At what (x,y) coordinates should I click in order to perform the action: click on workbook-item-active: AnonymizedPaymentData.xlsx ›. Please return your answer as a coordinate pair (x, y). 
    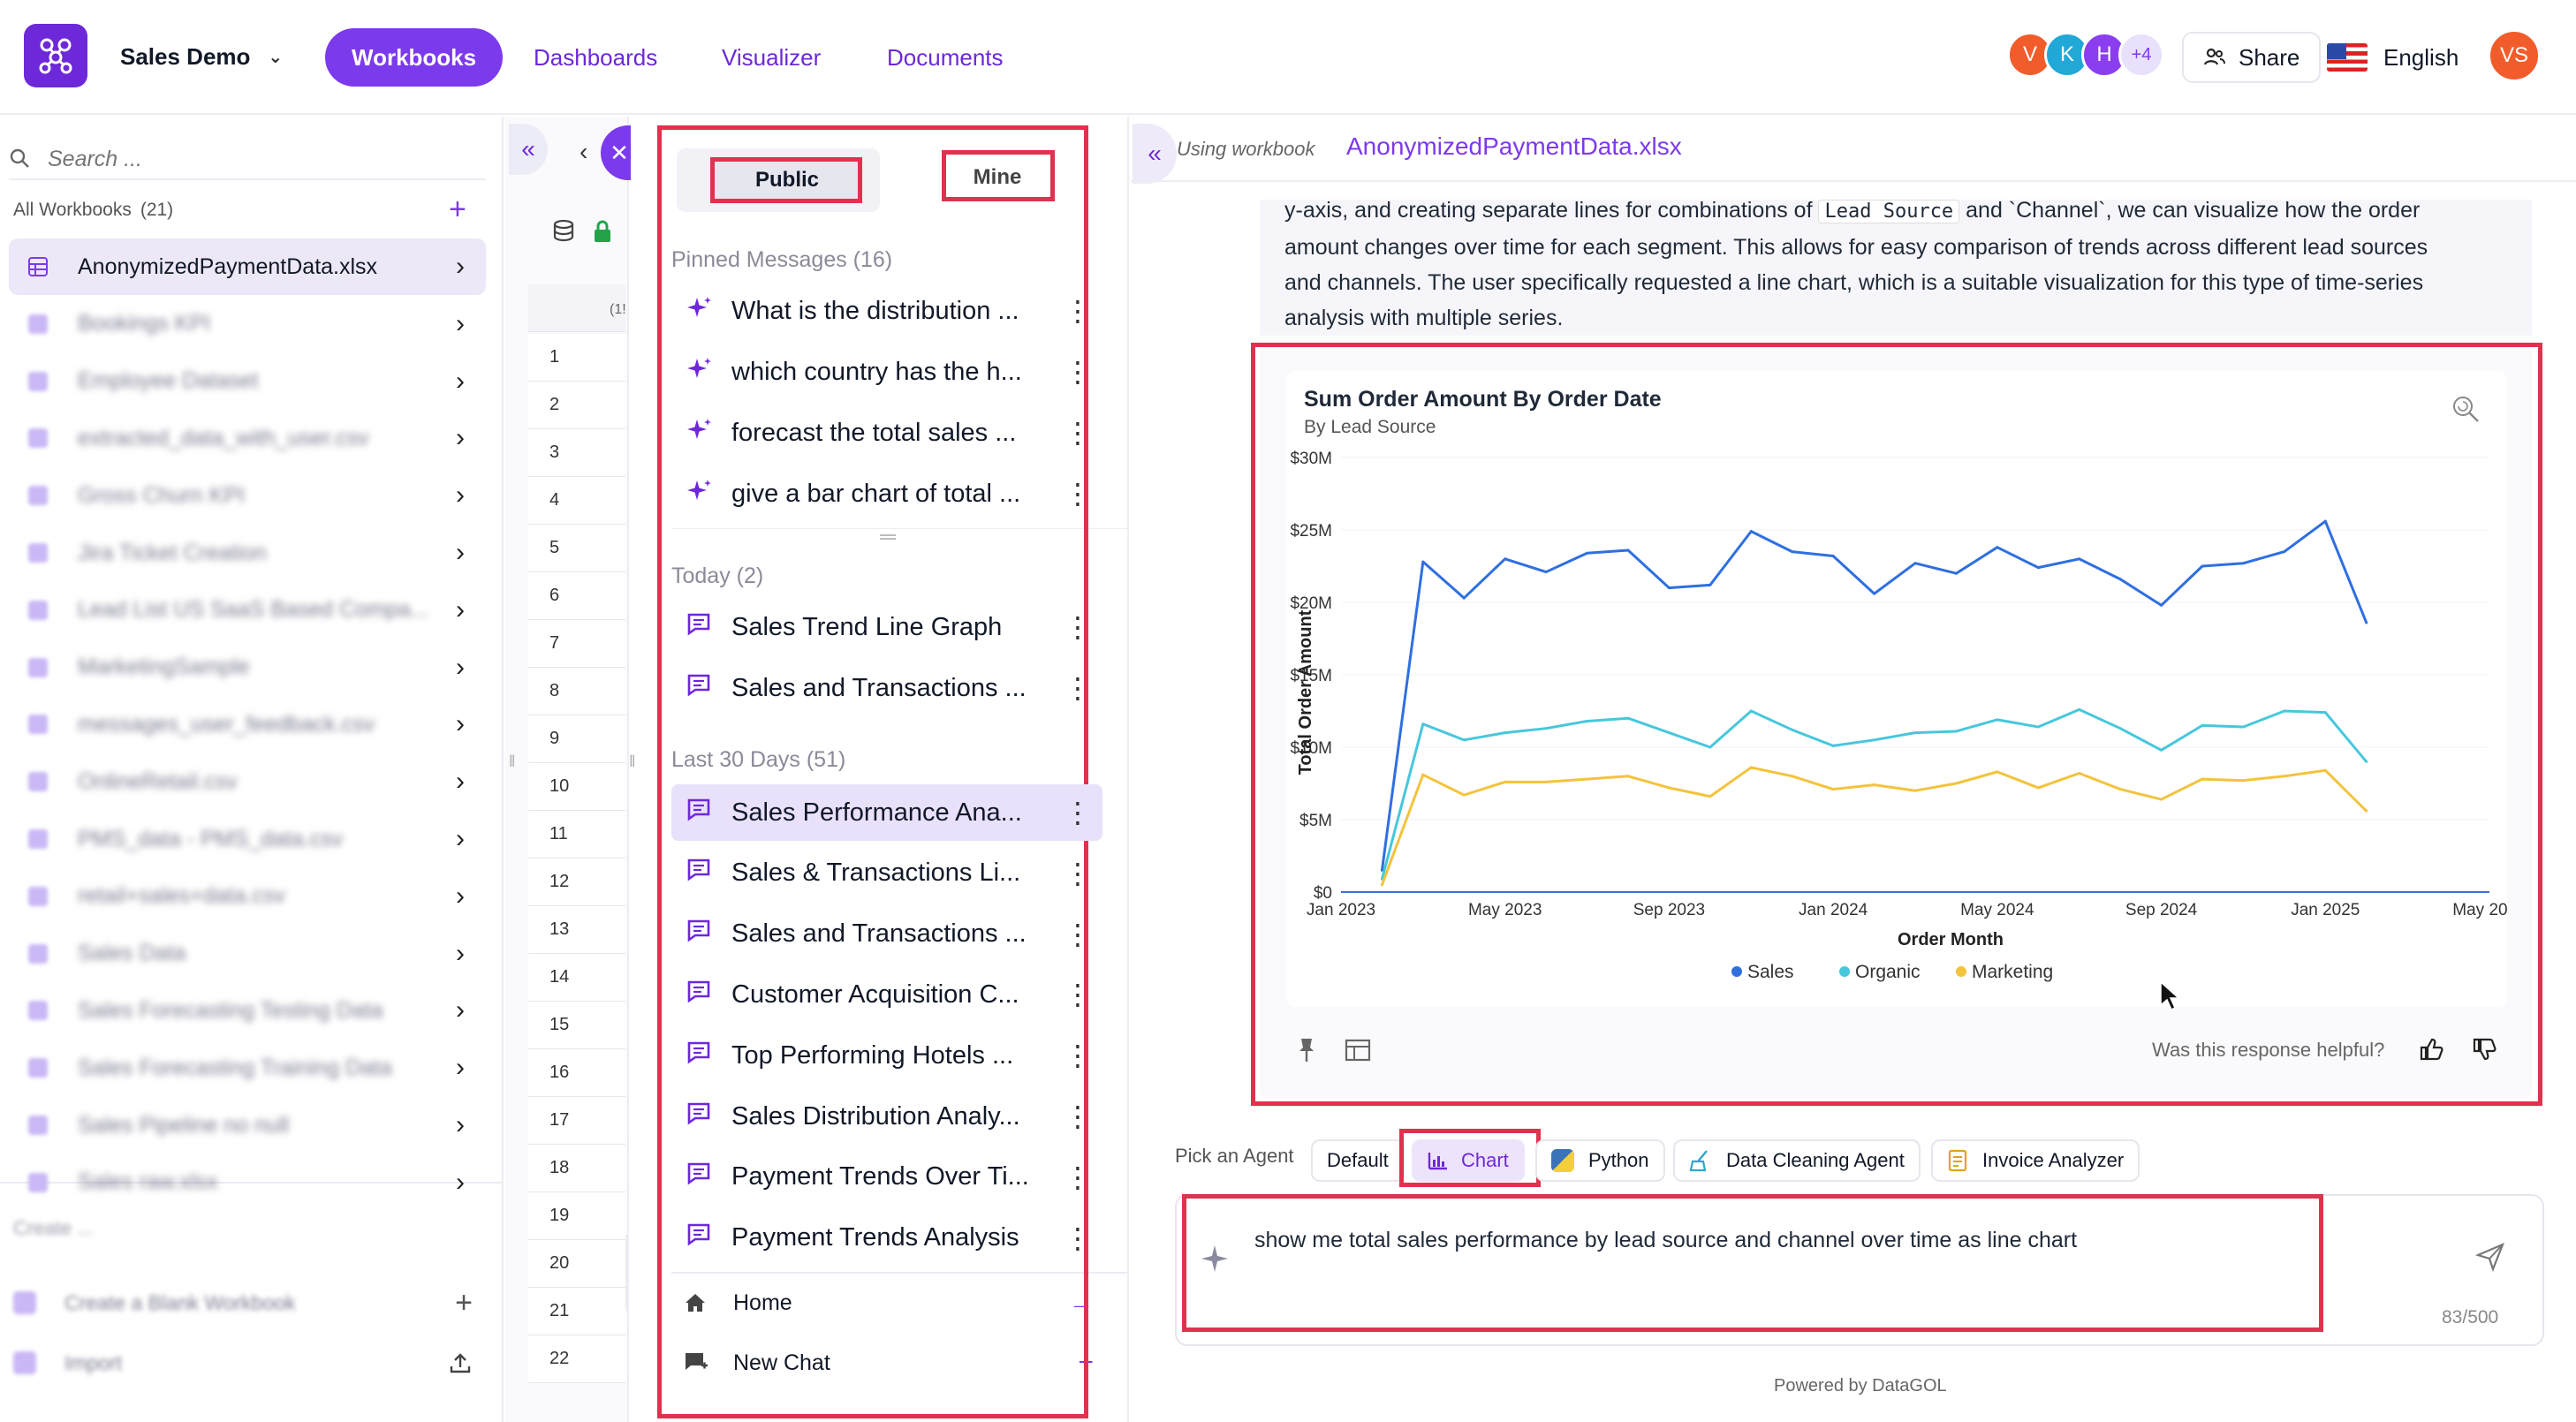
    Looking at the image, I should click on (247, 266).